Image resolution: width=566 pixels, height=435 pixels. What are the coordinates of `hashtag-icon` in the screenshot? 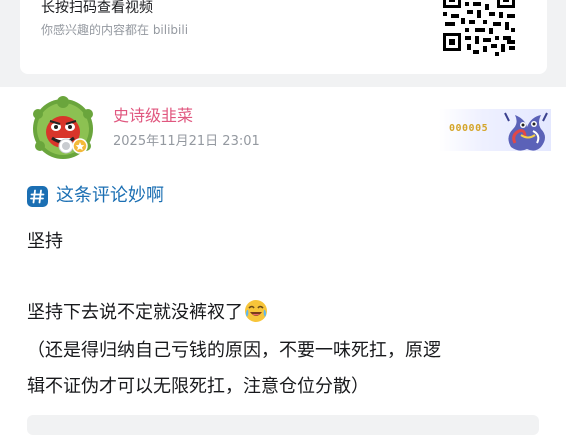 It's located at (37, 196).